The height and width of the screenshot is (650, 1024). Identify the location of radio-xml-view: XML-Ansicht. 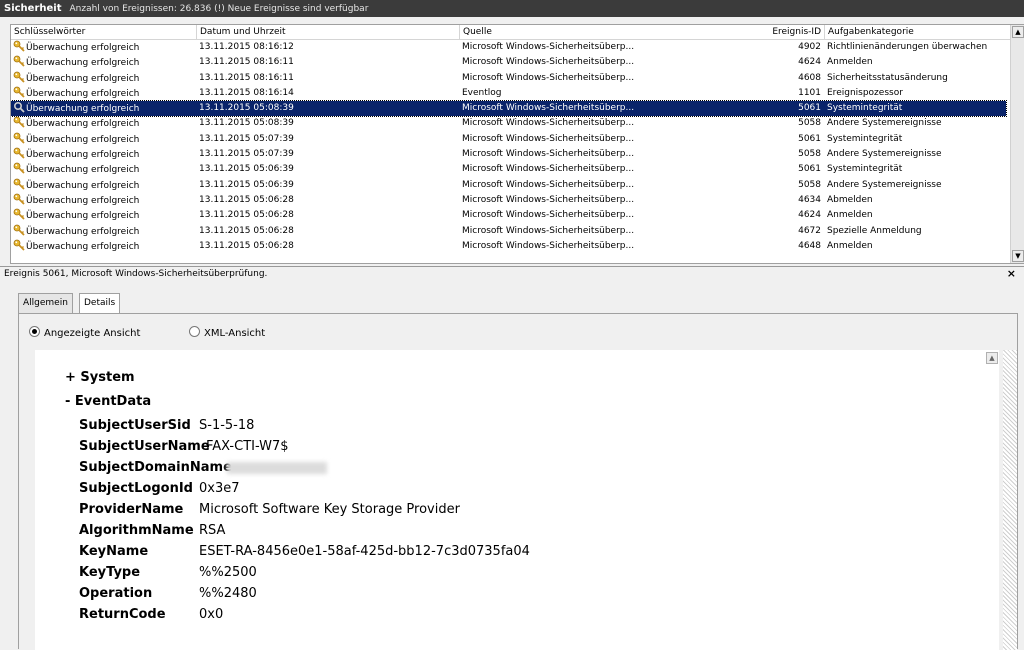
(227, 332).